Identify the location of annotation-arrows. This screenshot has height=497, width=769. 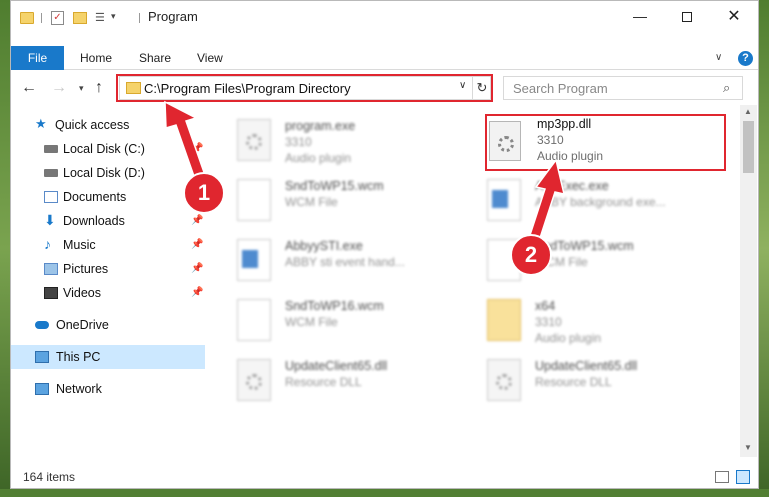
(365, 169).